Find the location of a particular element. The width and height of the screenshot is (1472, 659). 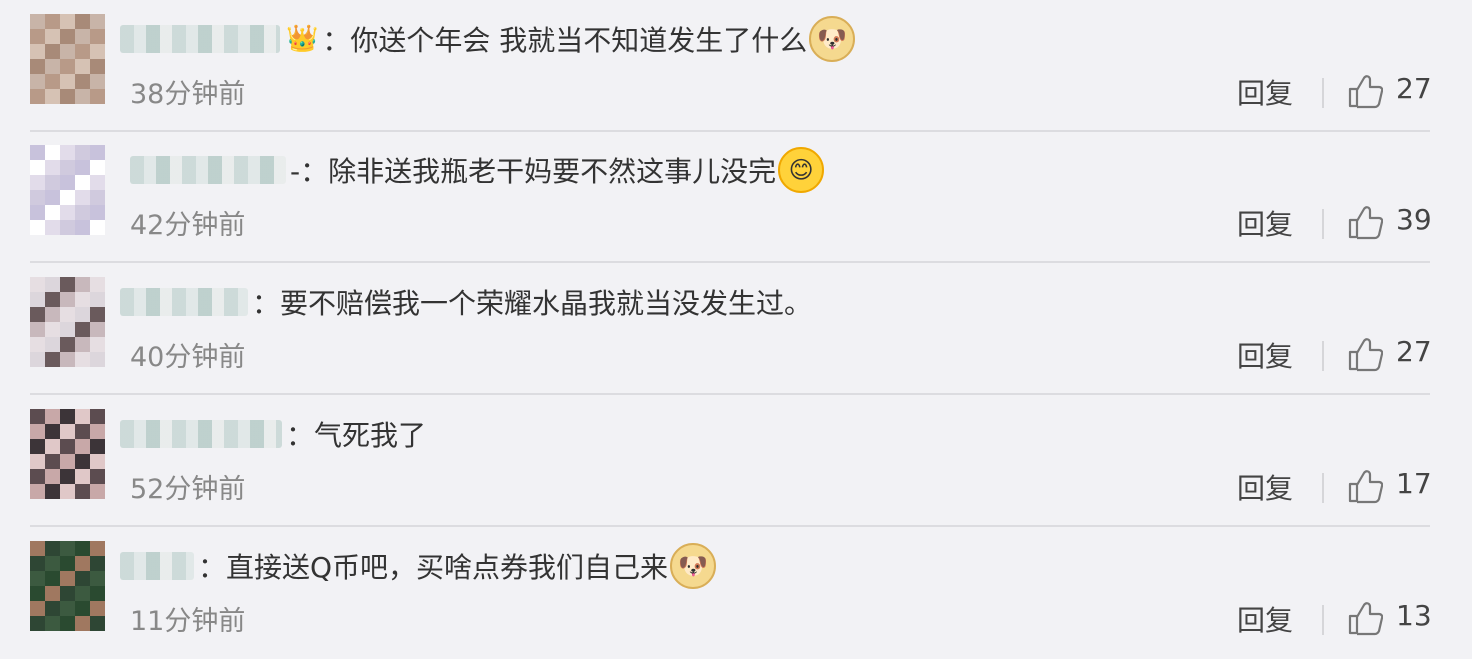

comment-text: ：你送个年会 我就当不知道发生了什么 is located at coordinates (565, 40).